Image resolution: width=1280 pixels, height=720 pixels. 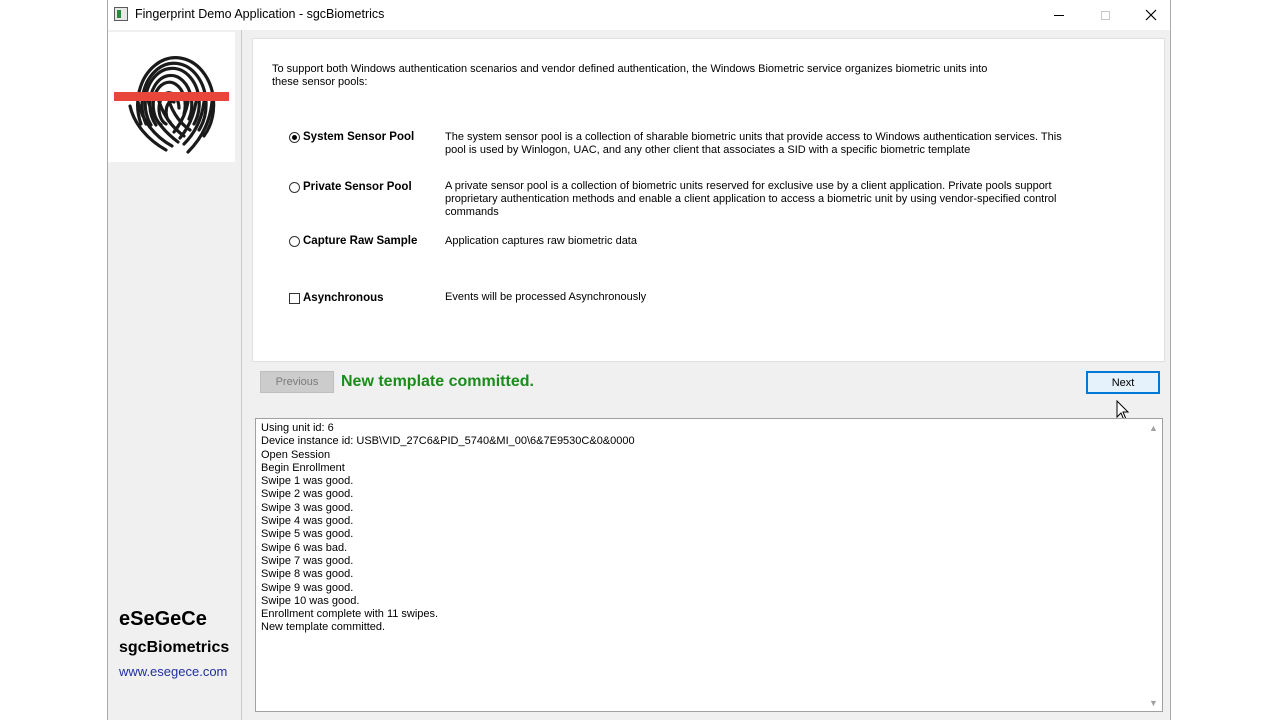 I want to click on private-sensor-pool-radio: Private Sensor Pool, so click(x=350, y=187).